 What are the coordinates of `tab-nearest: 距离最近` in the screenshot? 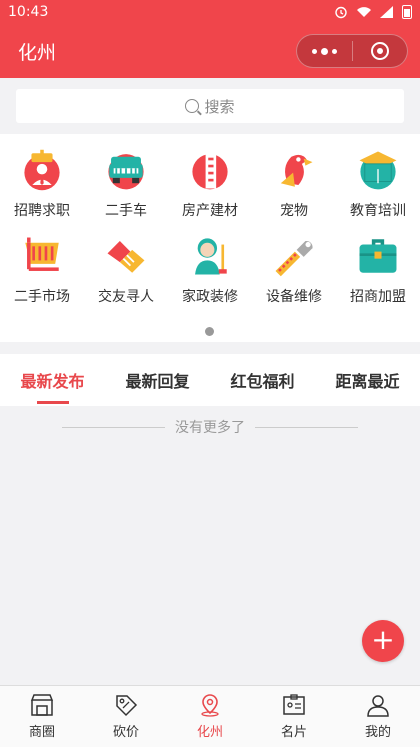 It's located at (367, 380).